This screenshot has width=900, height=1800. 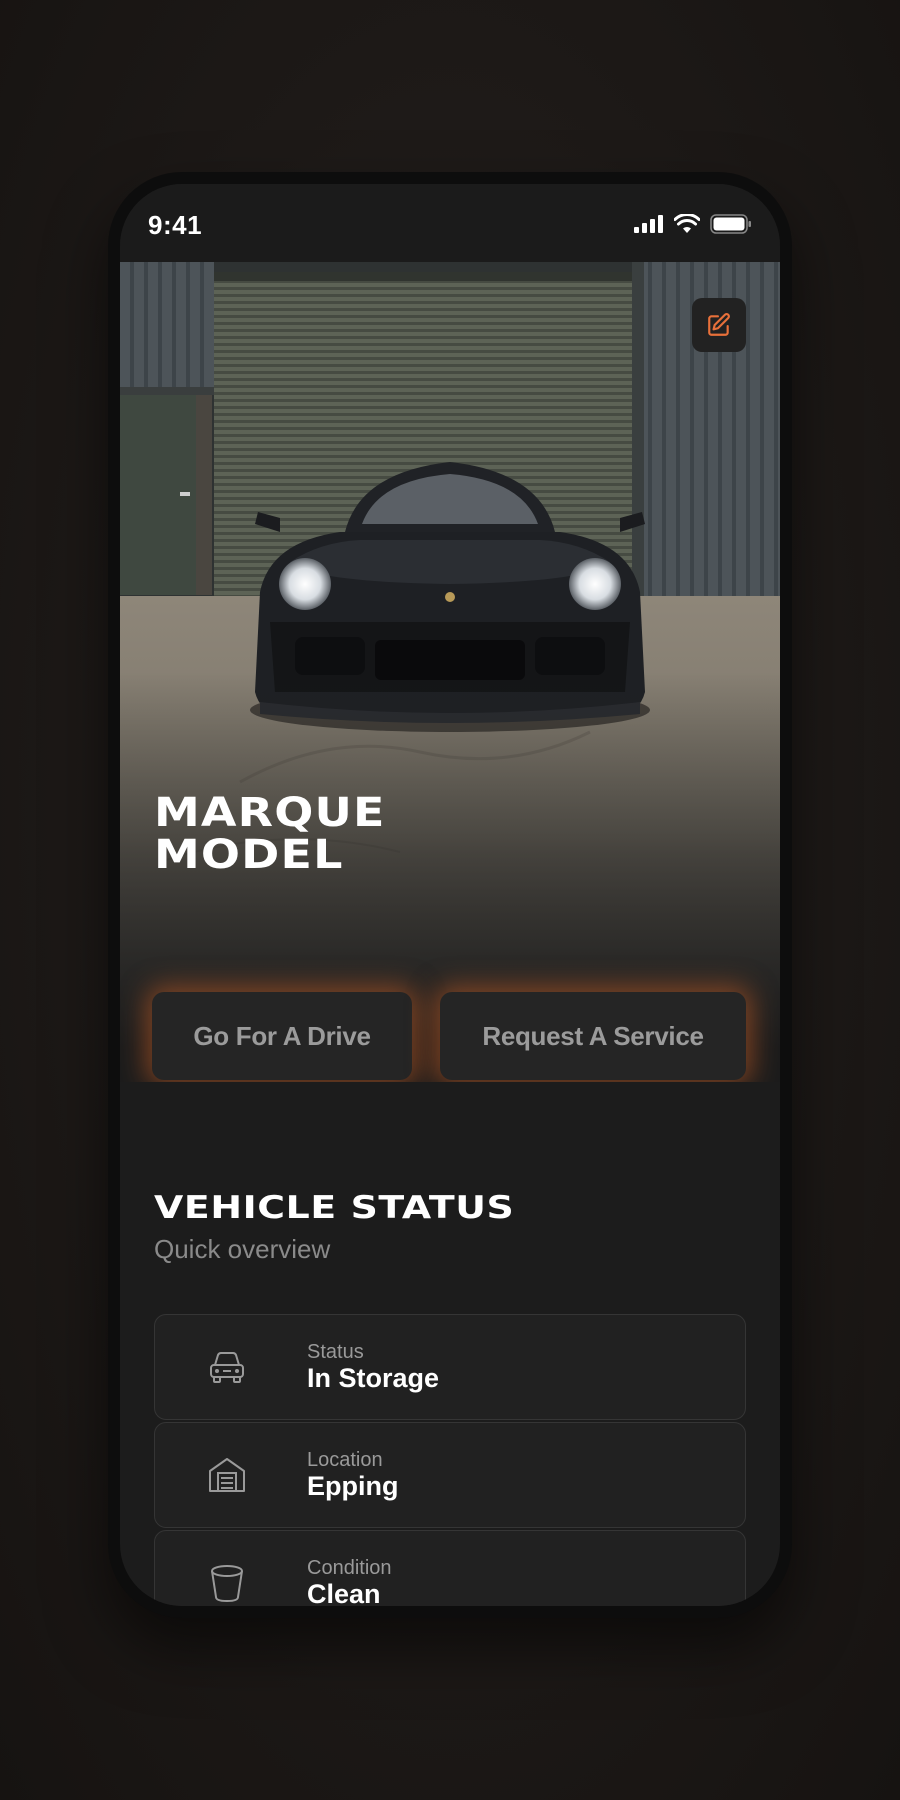 What do you see at coordinates (242, 1249) in the screenshot?
I see `section-subtitle: Quick overview` at bounding box center [242, 1249].